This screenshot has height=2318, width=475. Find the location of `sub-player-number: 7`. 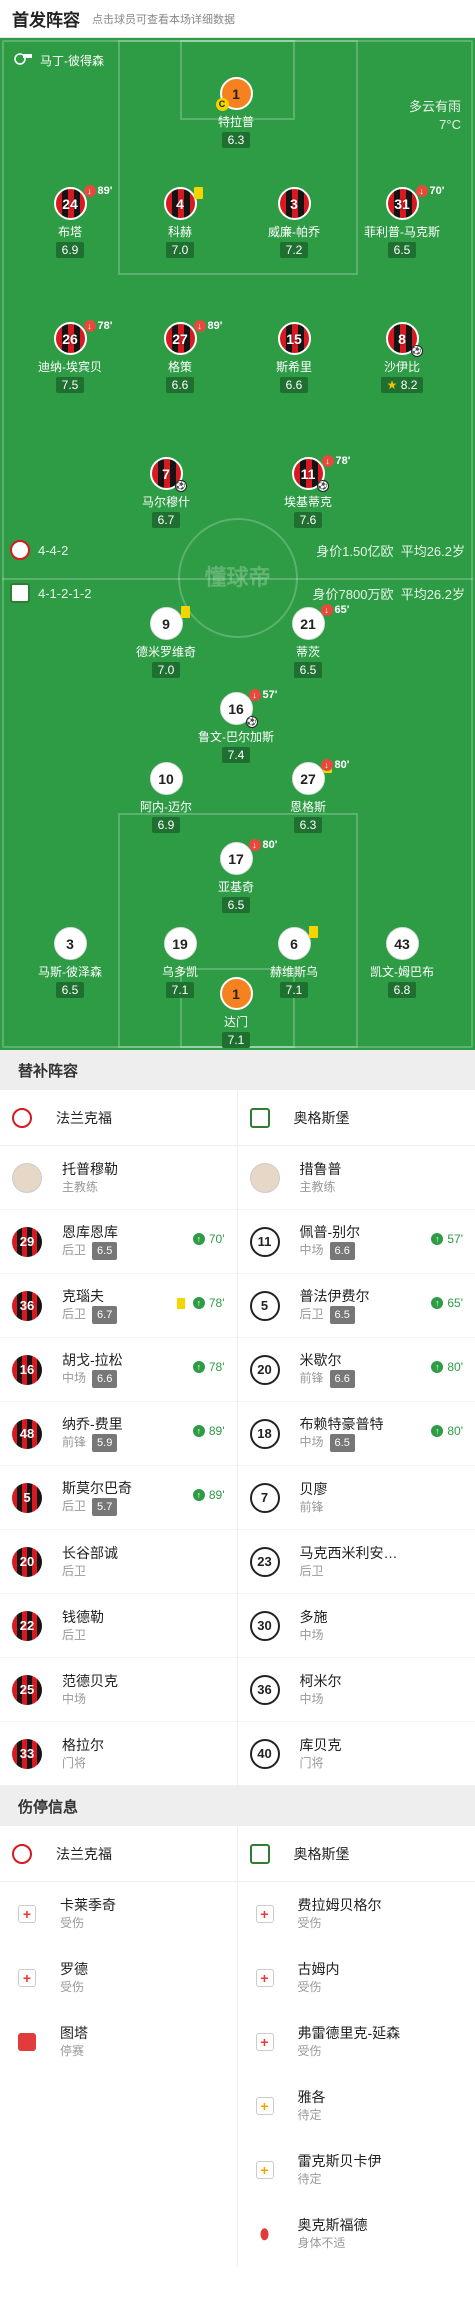

sub-player-number: 7 is located at coordinates (264, 1497).